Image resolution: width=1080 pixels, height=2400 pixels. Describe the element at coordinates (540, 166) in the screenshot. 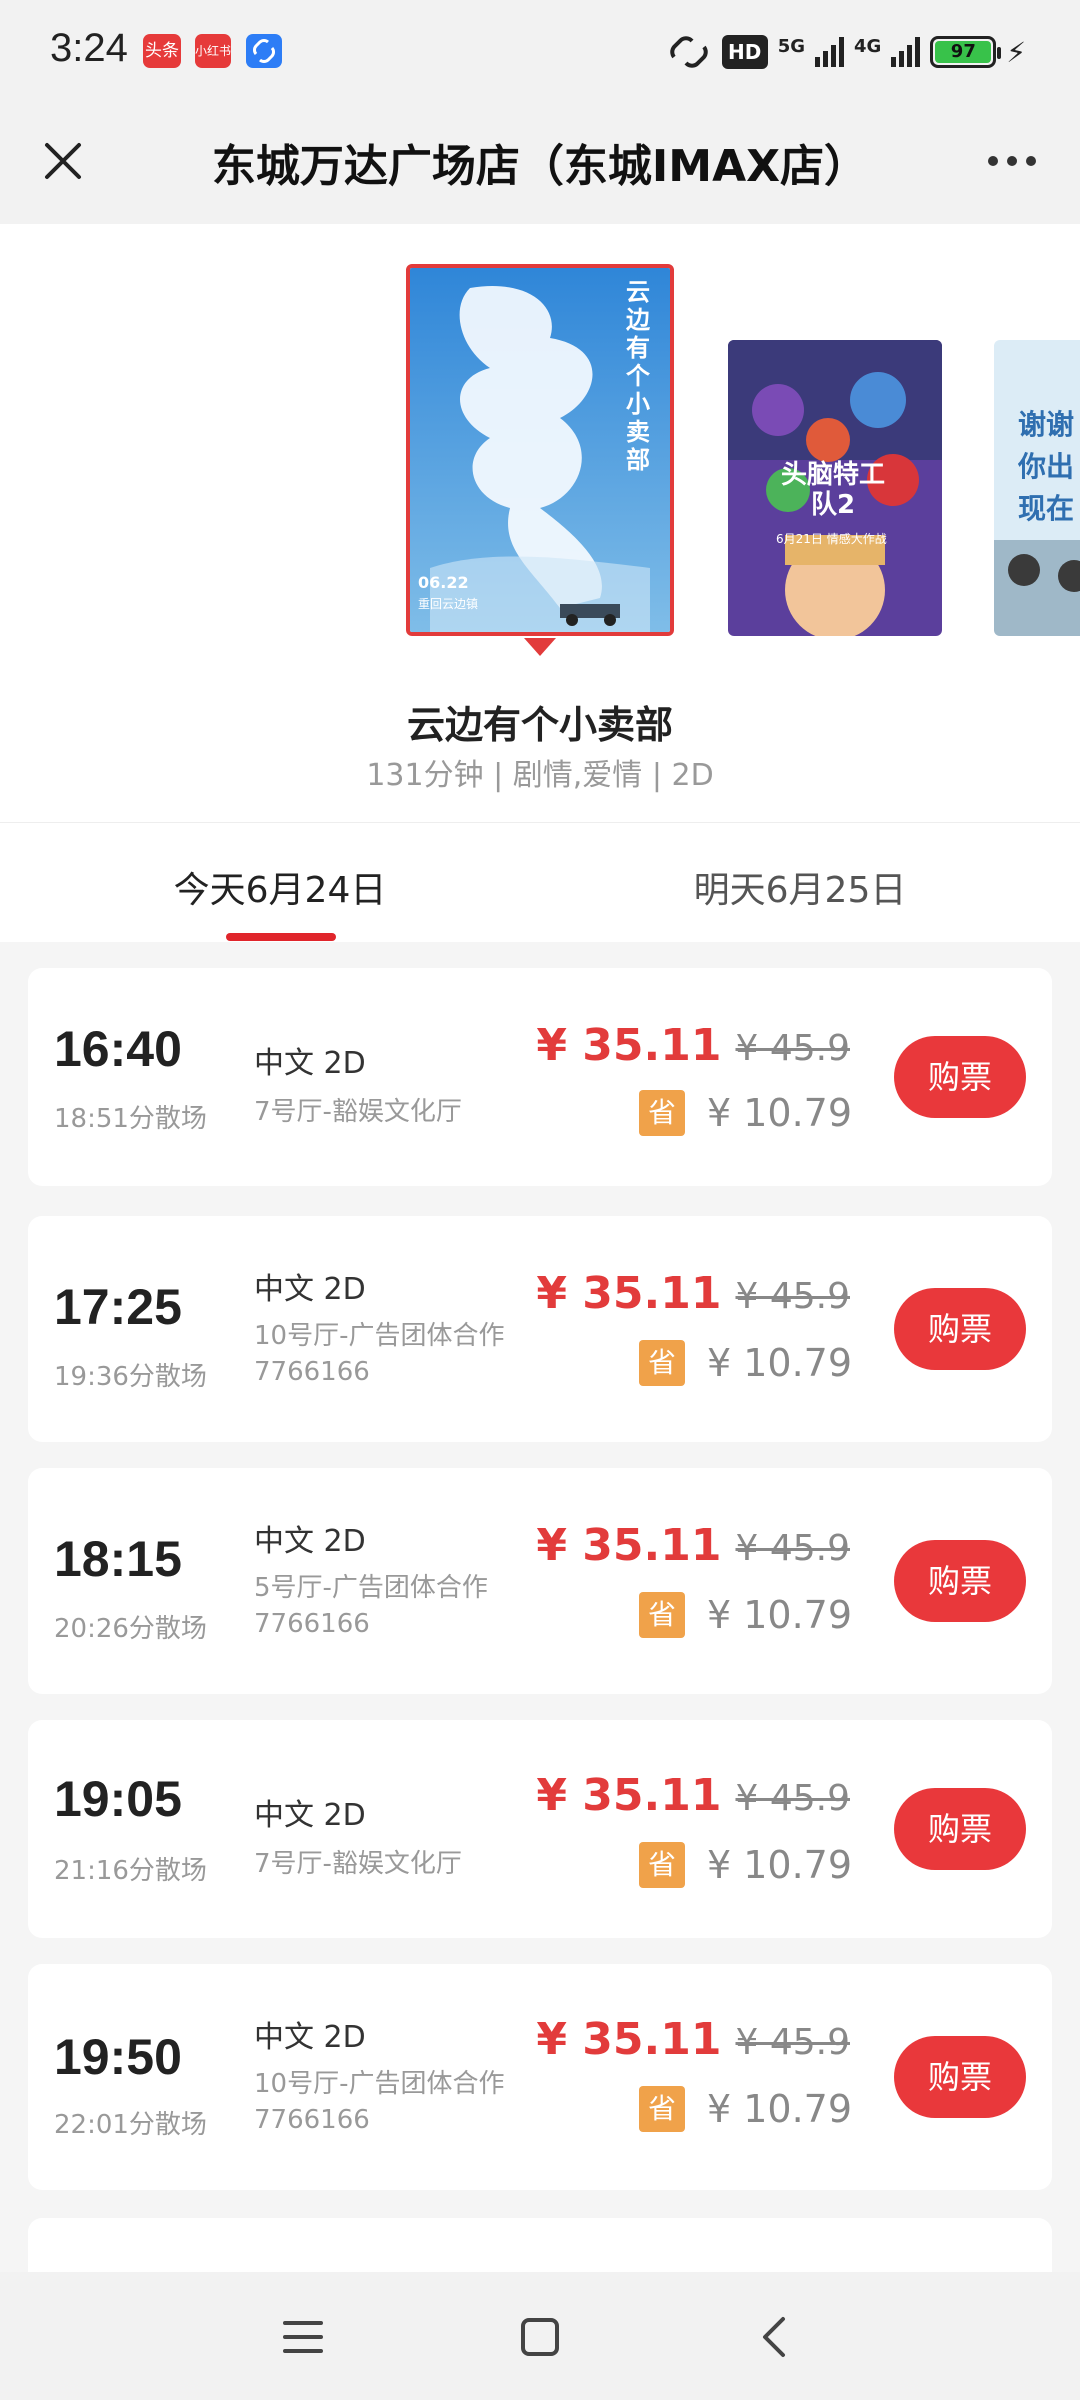

I see `page-title: 东城万达广场店（东城IMAX店）` at that location.